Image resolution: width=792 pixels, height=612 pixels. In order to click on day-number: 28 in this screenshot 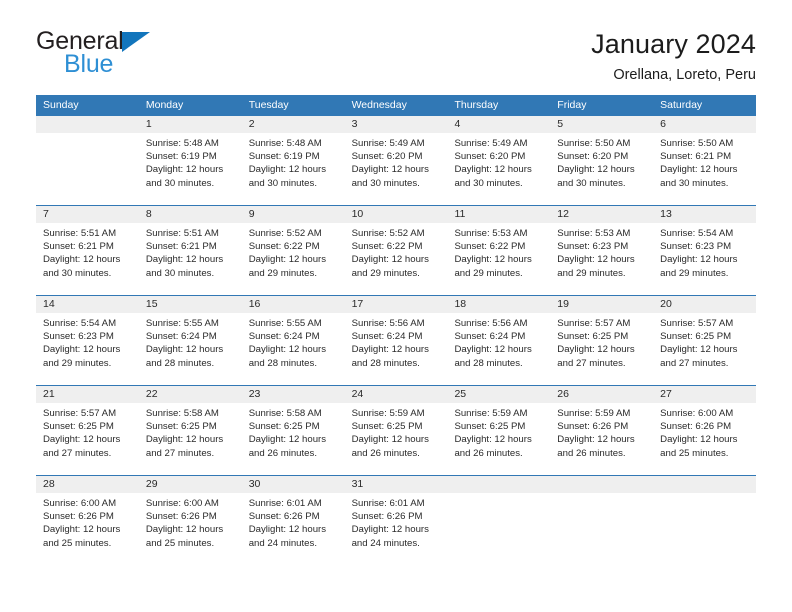, I will do `click(87, 484)`.